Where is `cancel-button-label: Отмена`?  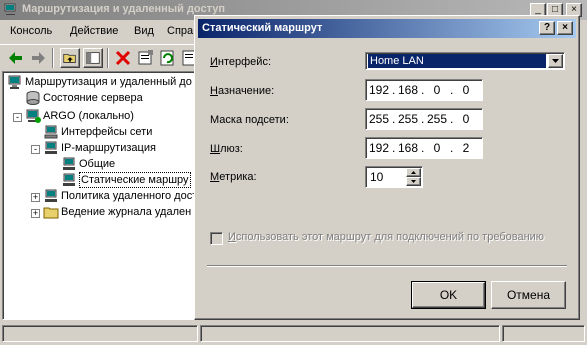 cancel-button-label: Отмена is located at coordinates (528, 295).